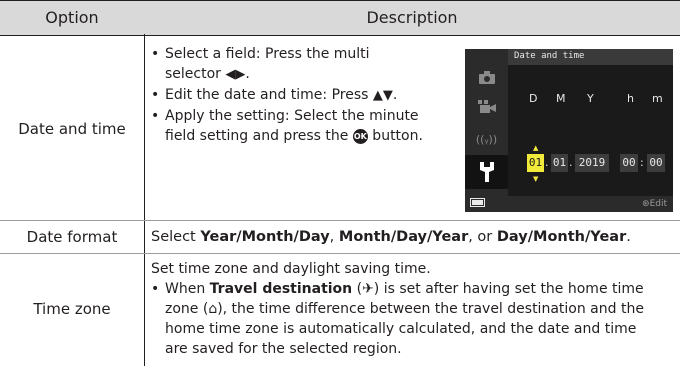  I want to click on hour-field: 00, so click(629, 163).